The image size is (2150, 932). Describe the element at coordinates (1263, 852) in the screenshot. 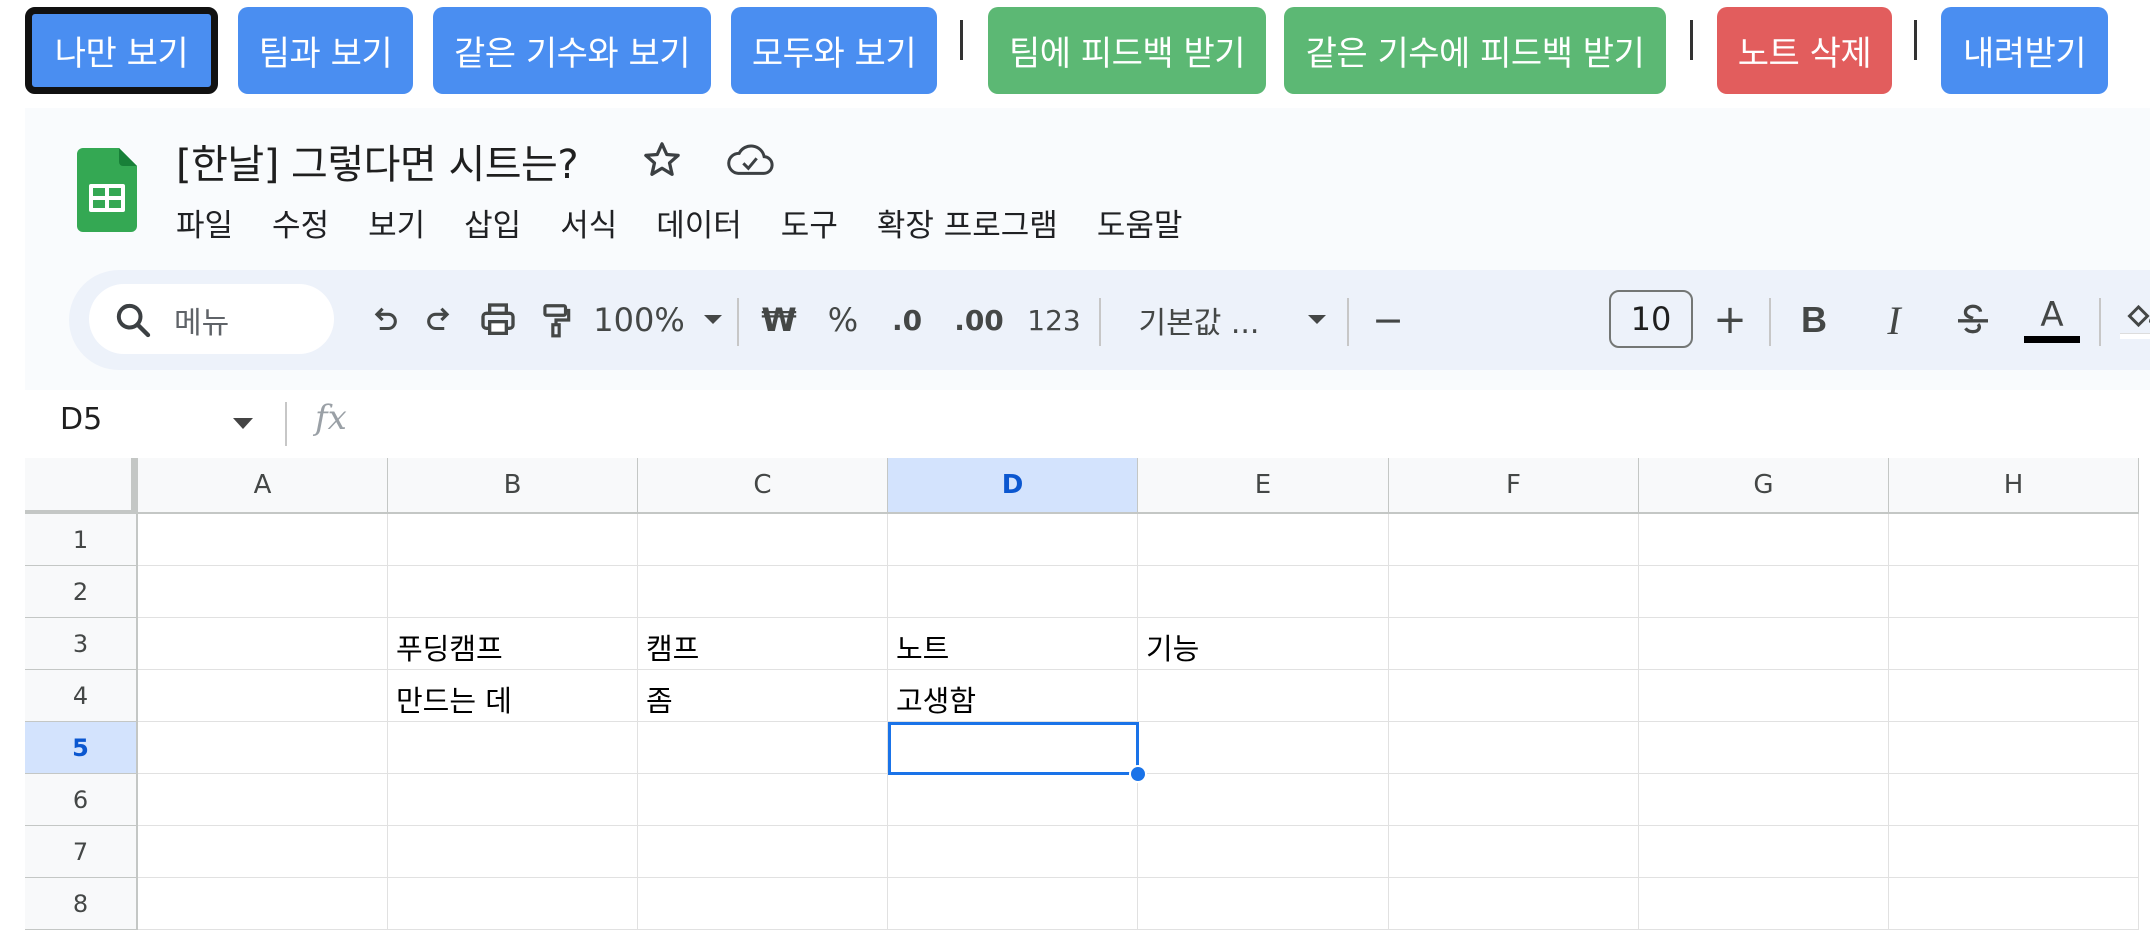

I see `cell-e7` at that location.